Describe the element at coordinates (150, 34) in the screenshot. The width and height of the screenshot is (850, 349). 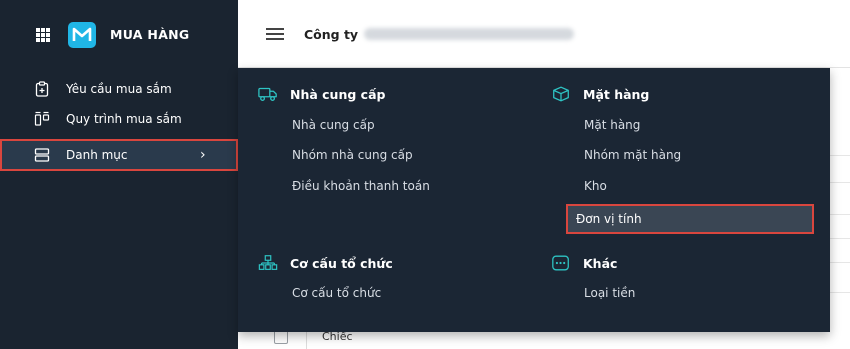
I see `app-title: MUA HÀNG` at that location.